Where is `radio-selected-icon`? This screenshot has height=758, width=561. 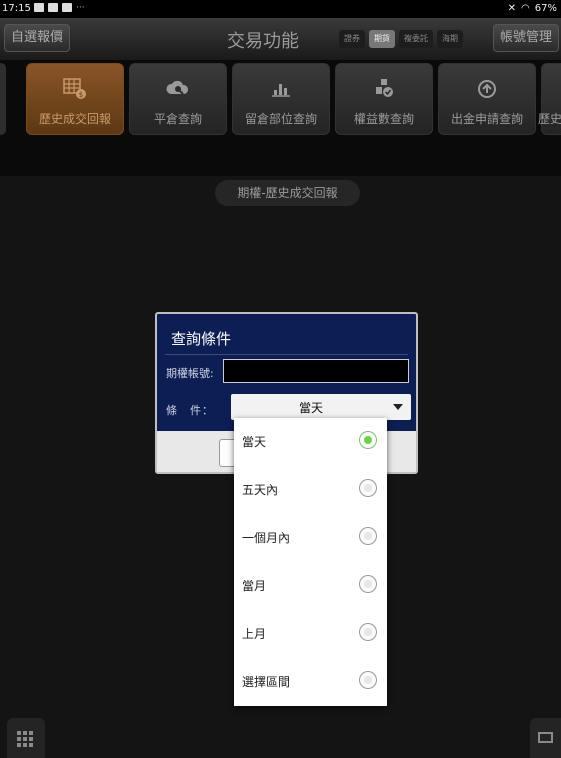 radio-selected-icon is located at coordinates (368, 440).